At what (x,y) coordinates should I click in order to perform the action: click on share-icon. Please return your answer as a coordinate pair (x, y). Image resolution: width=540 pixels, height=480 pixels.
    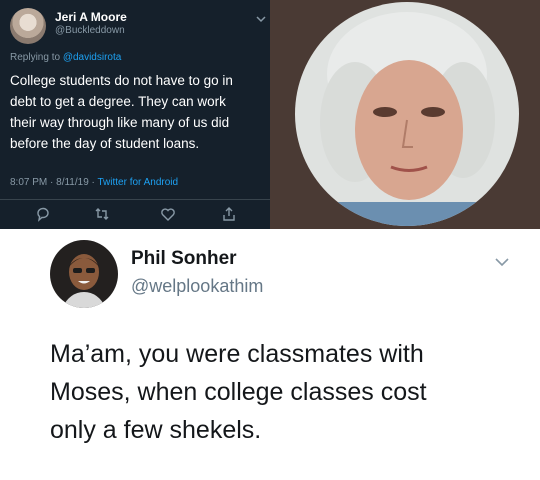
    Looking at the image, I should click on (229, 214).